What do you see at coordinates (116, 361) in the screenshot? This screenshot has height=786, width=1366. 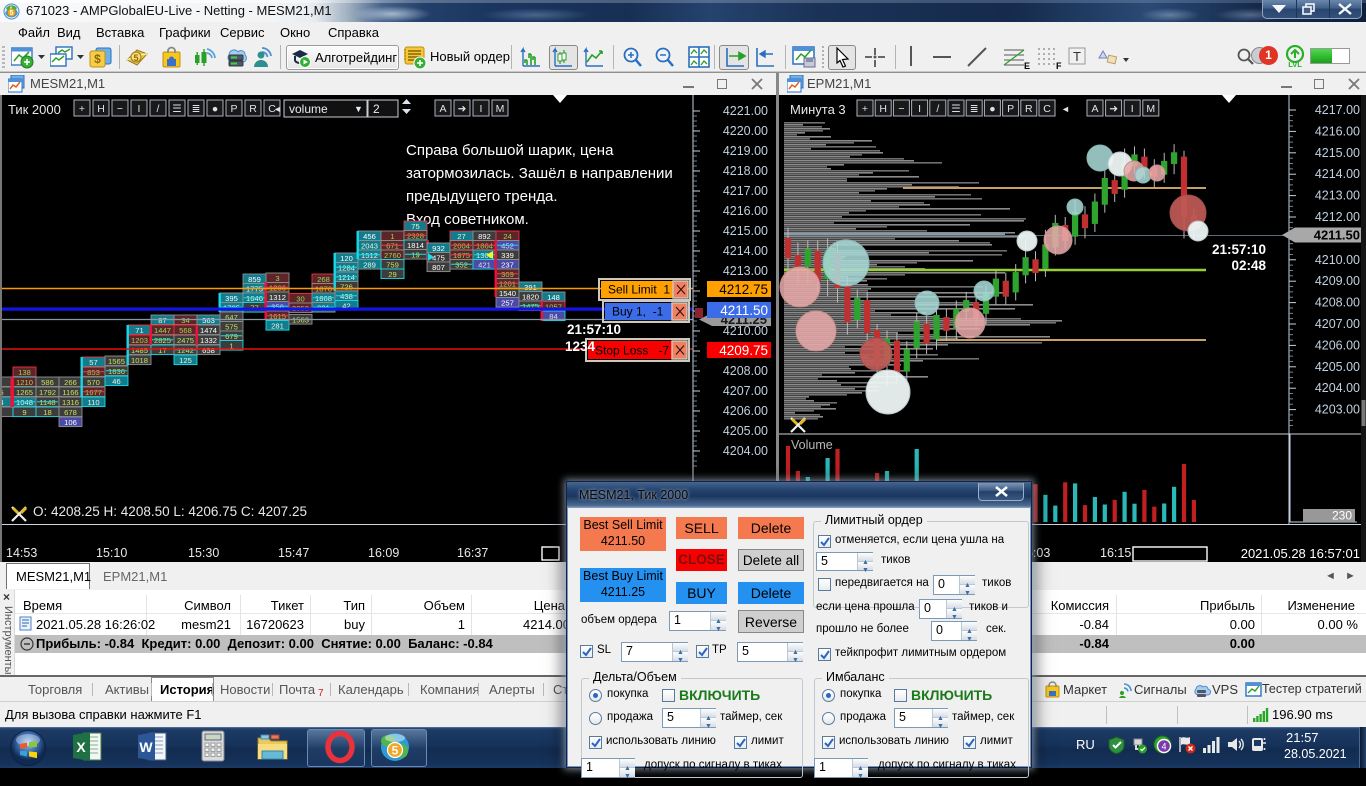 I see `svg-text: 1565` at bounding box center [116, 361].